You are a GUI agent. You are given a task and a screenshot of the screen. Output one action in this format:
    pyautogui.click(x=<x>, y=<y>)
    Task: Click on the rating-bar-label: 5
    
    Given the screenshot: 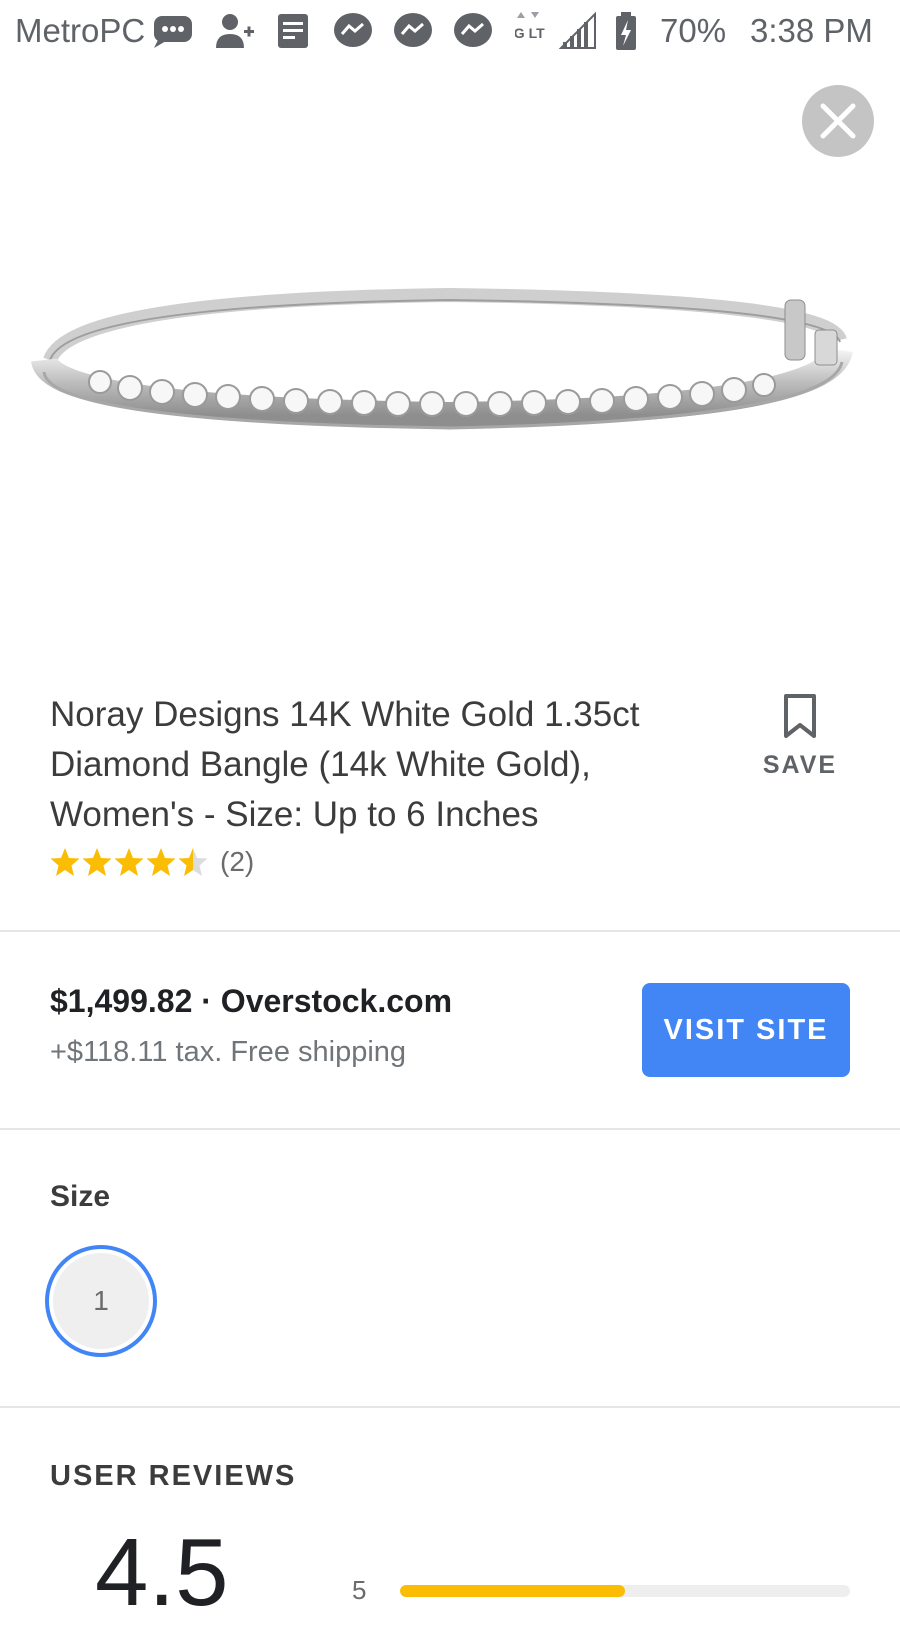 What is the action you would take?
    pyautogui.click(x=359, y=1590)
    